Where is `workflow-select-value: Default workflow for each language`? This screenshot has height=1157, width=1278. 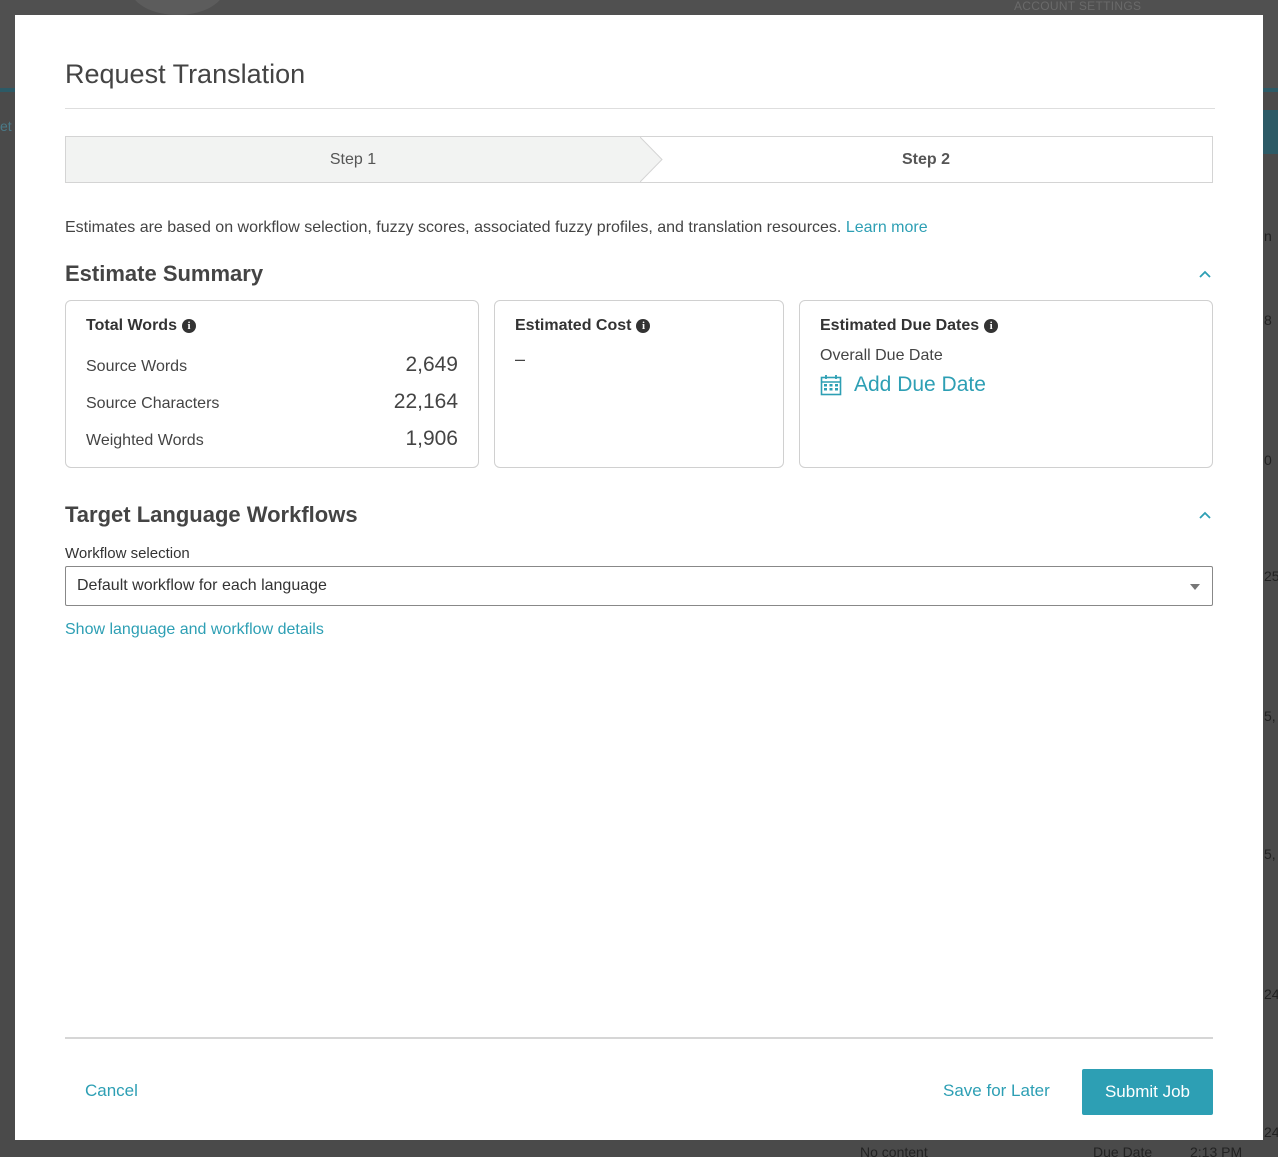 workflow-select-value: Default workflow for each language is located at coordinates (202, 585).